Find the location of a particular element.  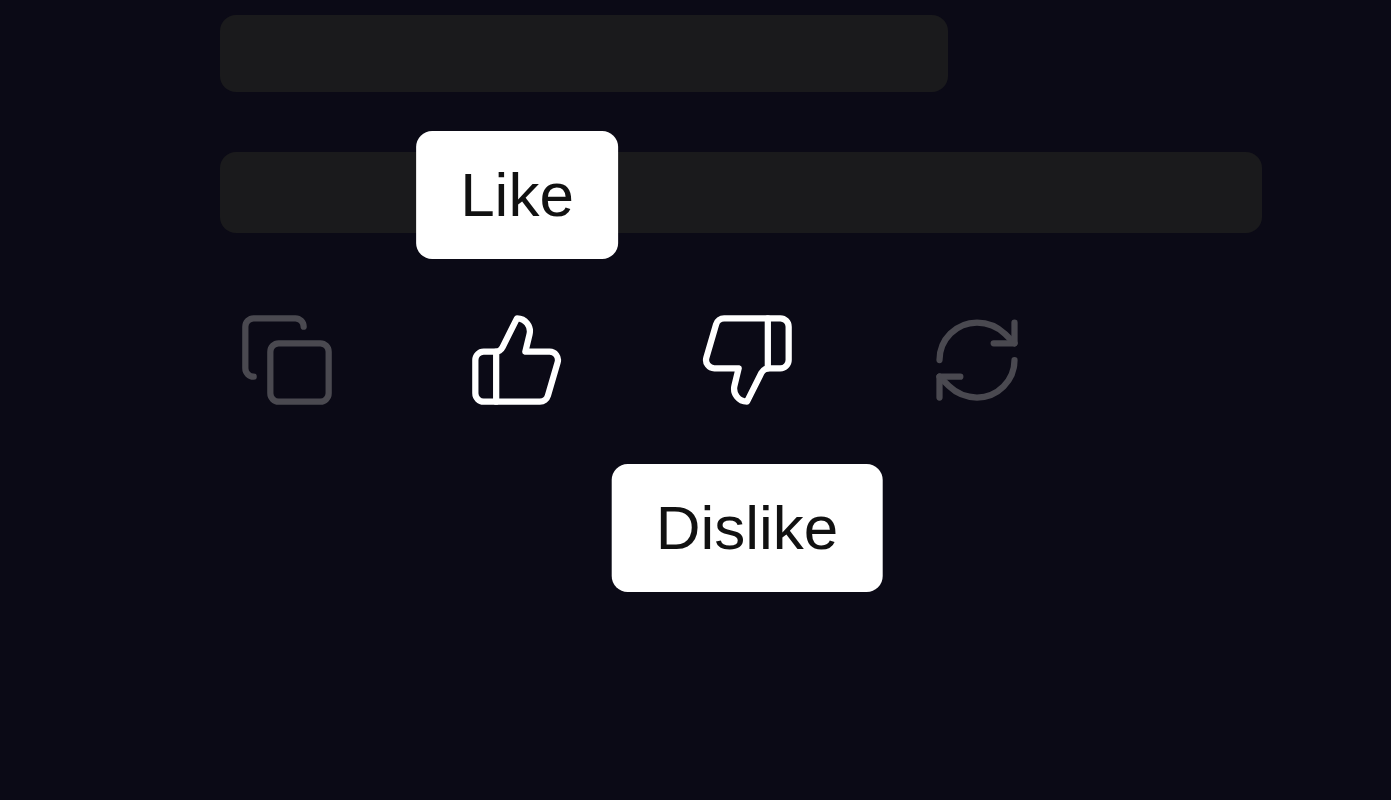

tooltip: Dislike is located at coordinates (747, 528).